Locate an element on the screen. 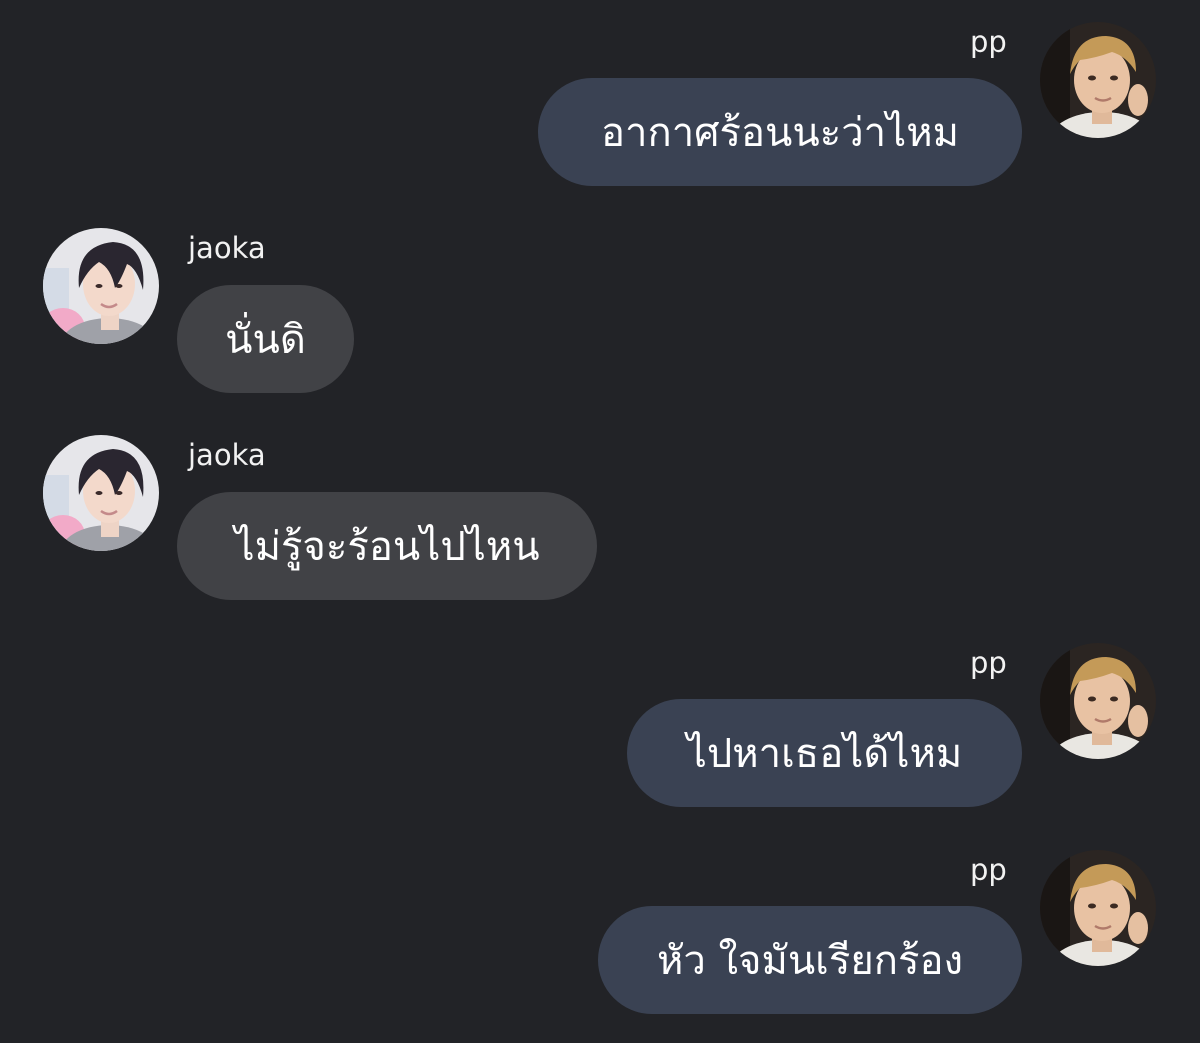  message-bubble: ไม่รู้จะร้อนไปไหน is located at coordinates (387, 546).